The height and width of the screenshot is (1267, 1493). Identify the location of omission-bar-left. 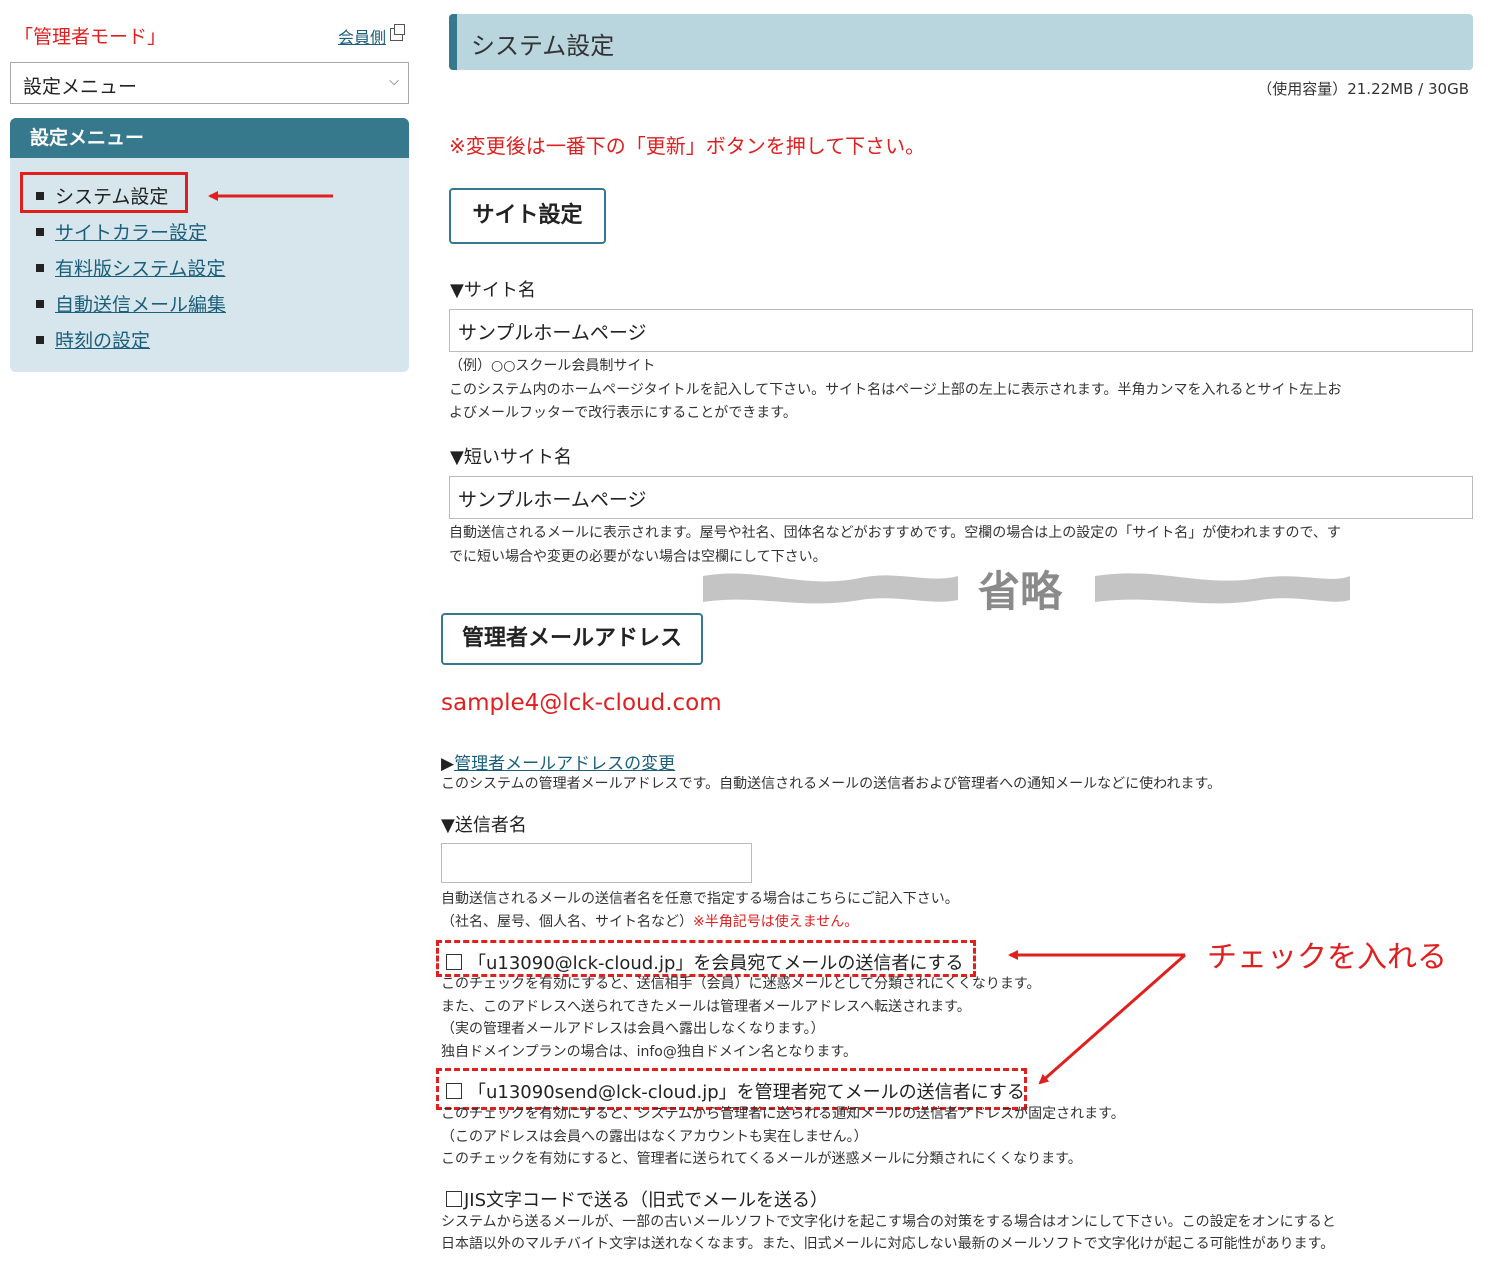
(830, 588).